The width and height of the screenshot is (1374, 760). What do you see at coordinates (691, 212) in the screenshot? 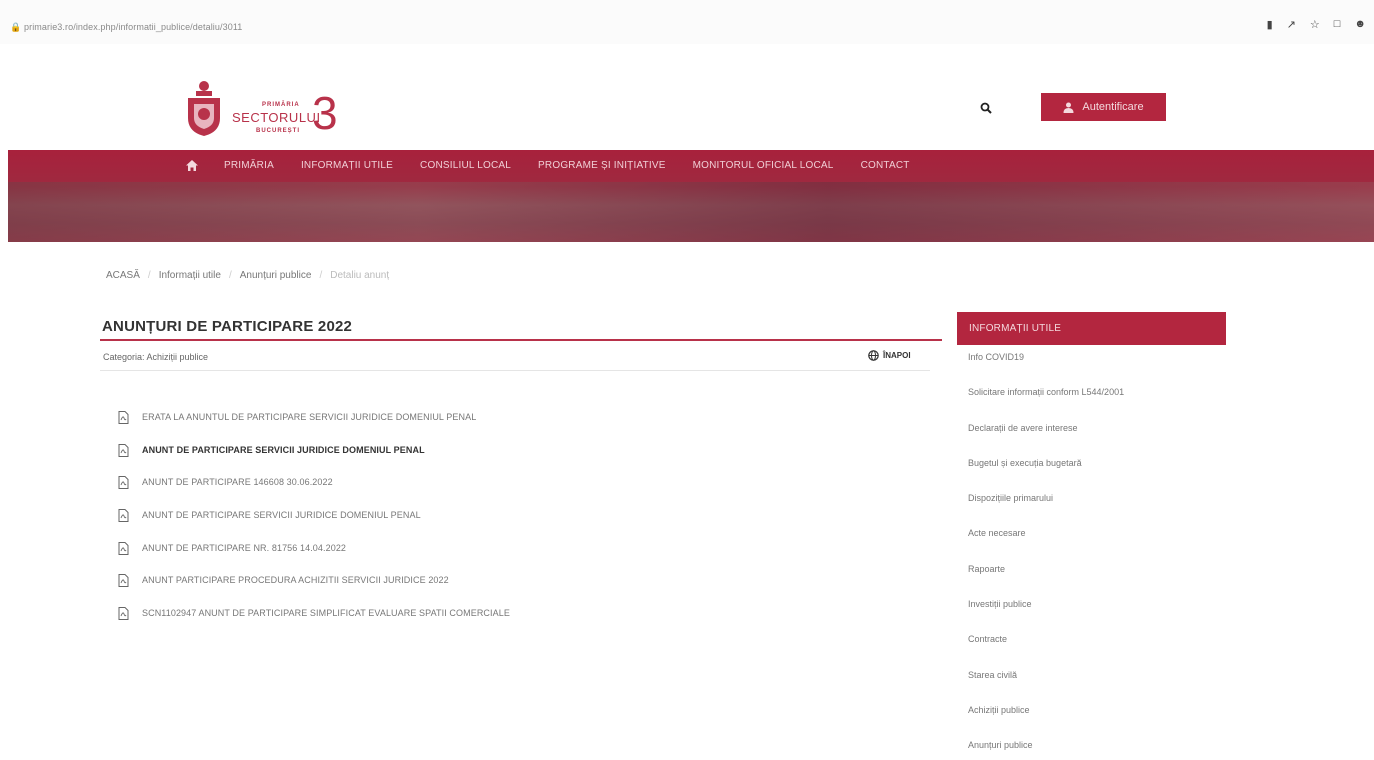
I see `header-banner-image` at bounding box center [691, 212].